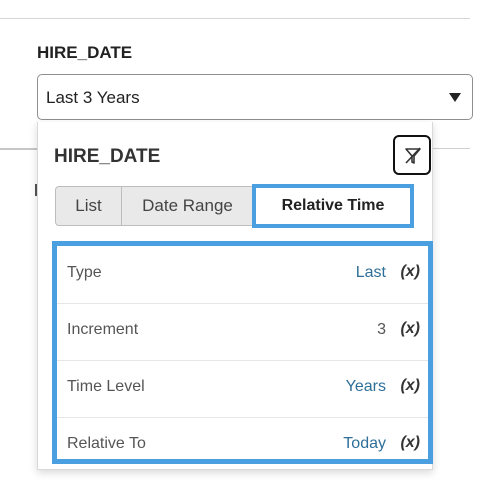 This screenshot has width=500, height=500. What do you see at coordinates (235, 18) in the screenshot?
I see `top-divider` at bounding box center [235, 18].